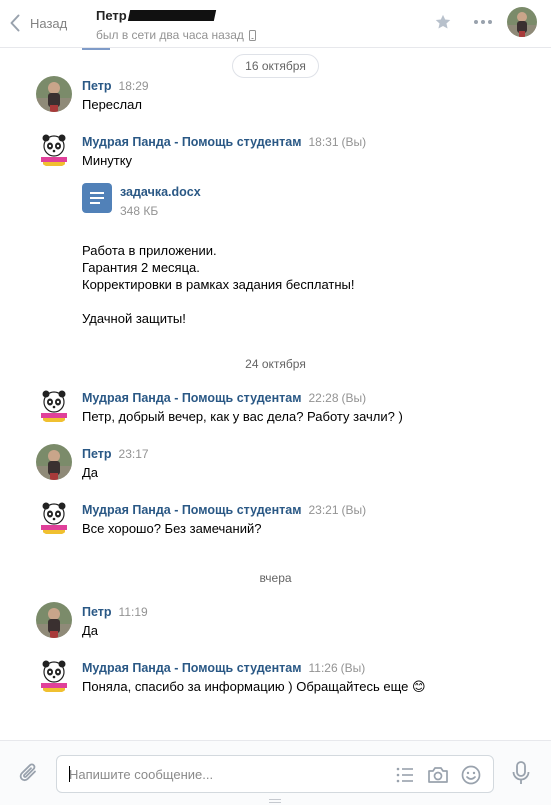 The height and width of the screenshot is (805, 551). Describe the element at coordinates (97, 198) in the screenshot. I see `document-icon` at that location.